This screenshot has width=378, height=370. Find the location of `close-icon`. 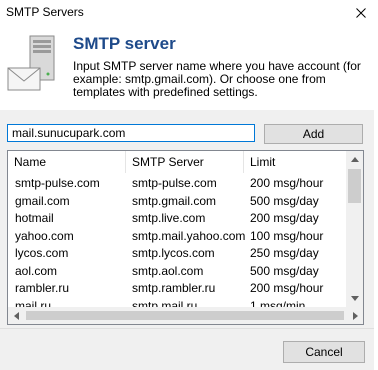

close-icon is located at coordinates (361, 13).